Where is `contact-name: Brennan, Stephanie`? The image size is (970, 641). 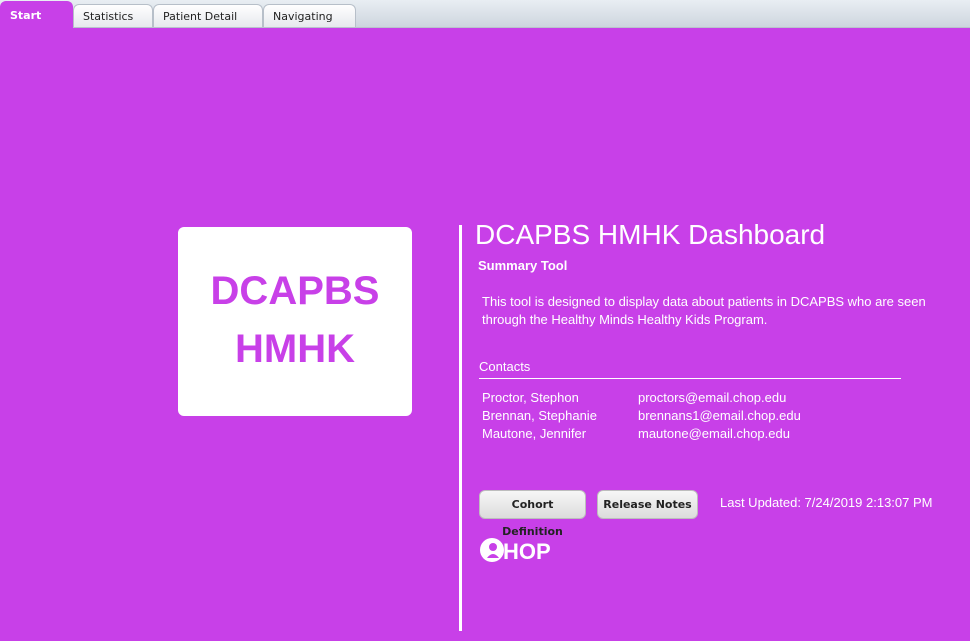
contact-name: Brennan, Stephanie is located at coordinates (539, 415).